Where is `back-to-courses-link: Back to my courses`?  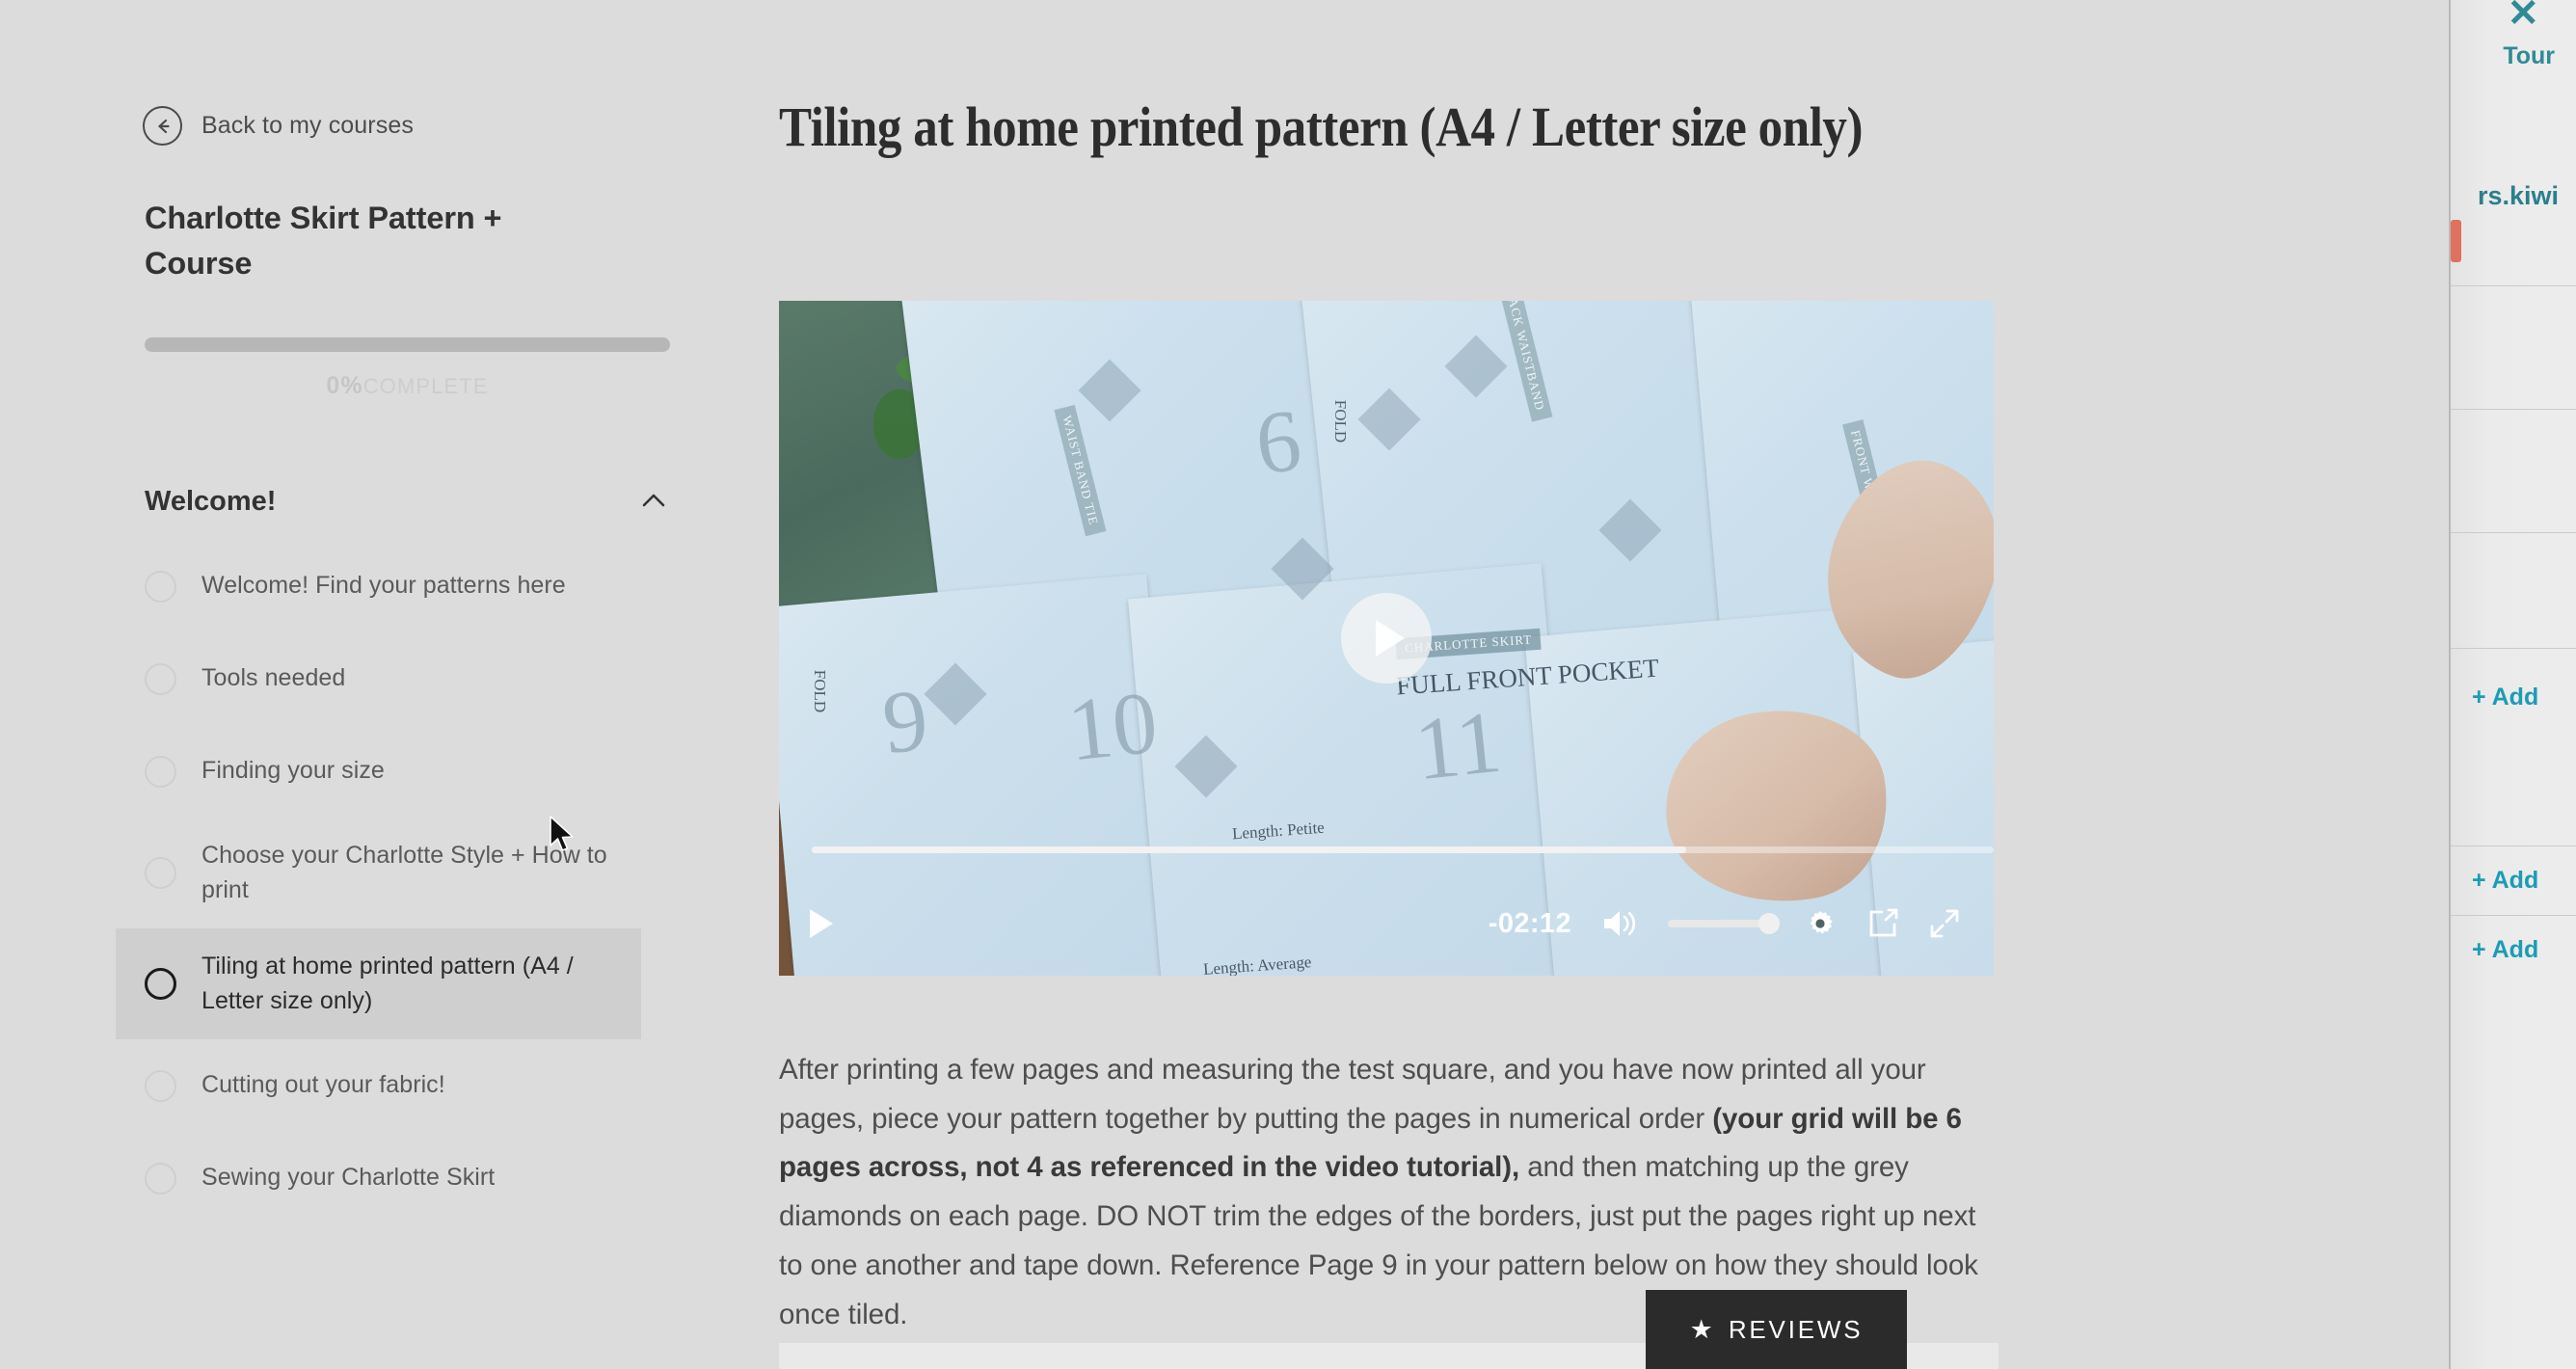 back-to-courses-link: Back to my courses is located at coordinates (278, 126).